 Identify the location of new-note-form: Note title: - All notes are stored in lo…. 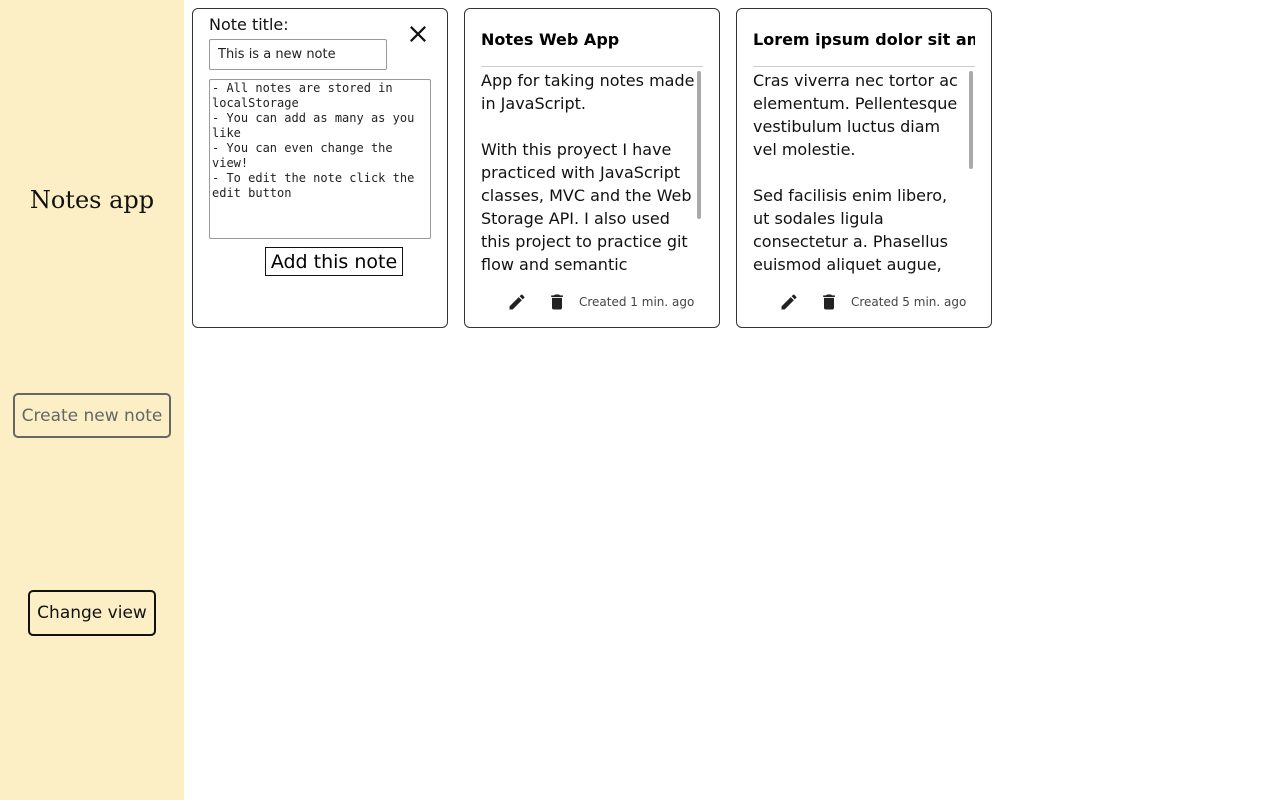
(320, 168).